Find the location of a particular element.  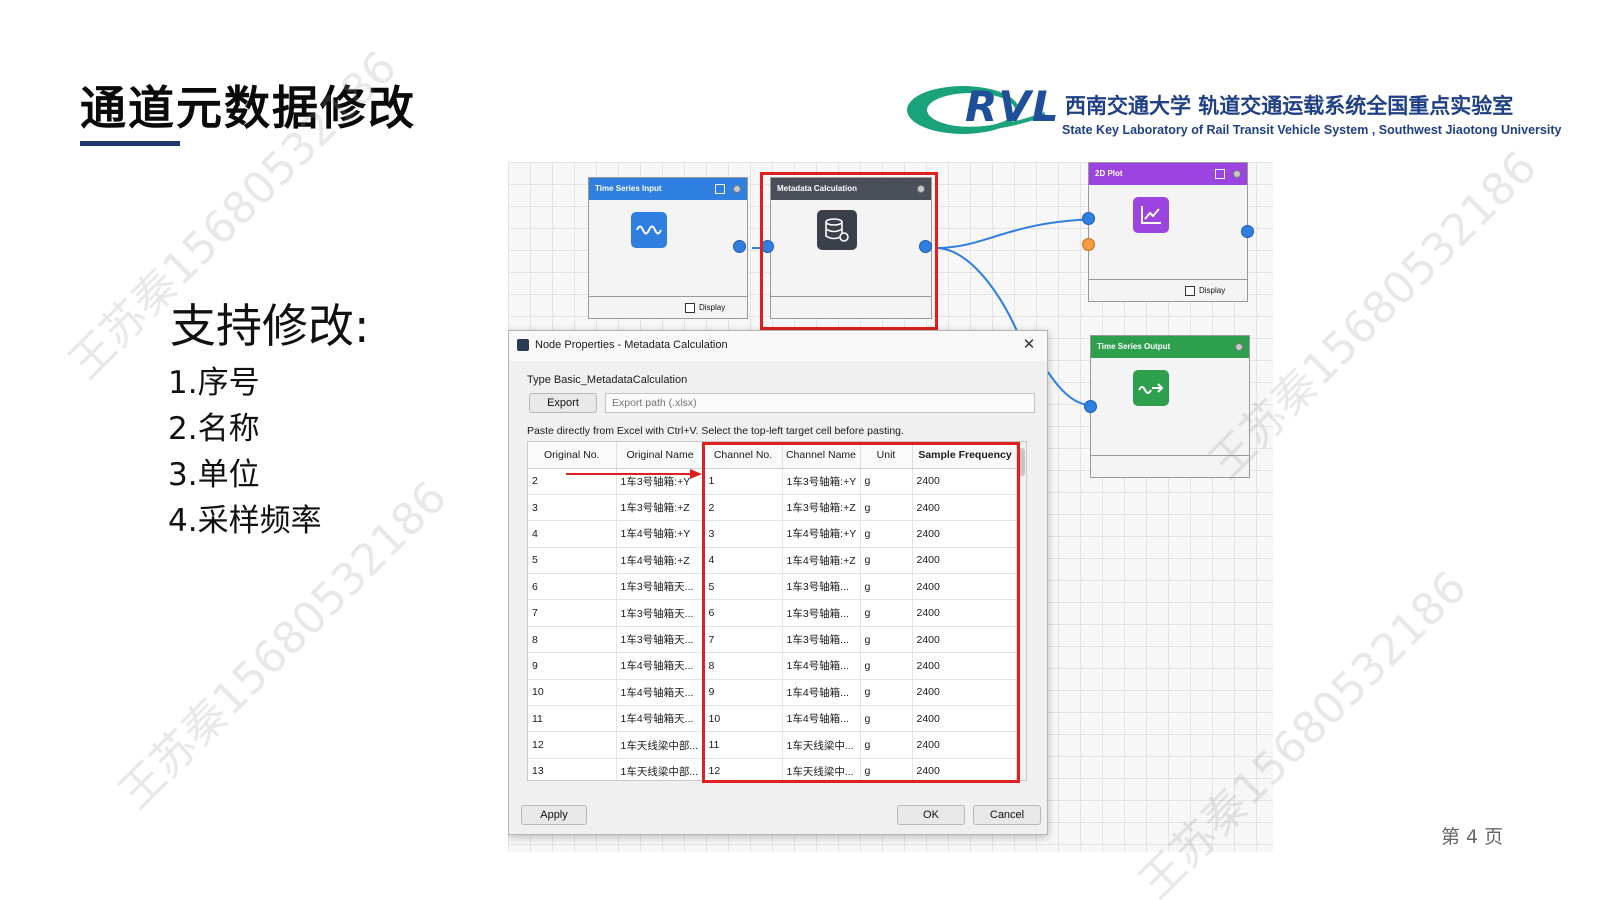

close-icon: ✕ is located at coordinates (1029, 345).